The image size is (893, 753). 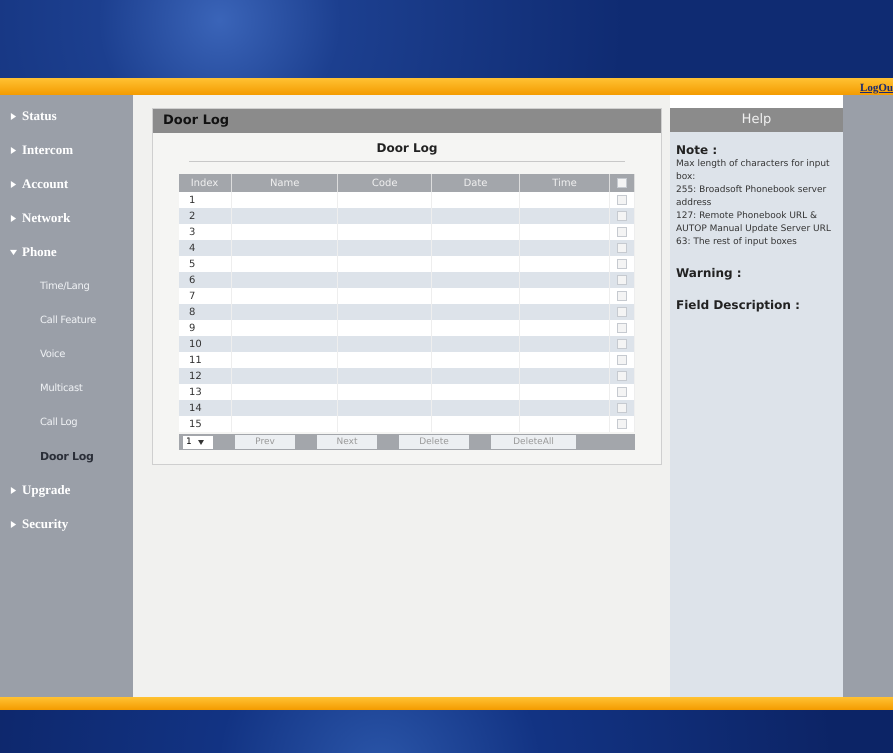 I want to click on sidebar-subitem: Door Log, so click(x=66, y=456).